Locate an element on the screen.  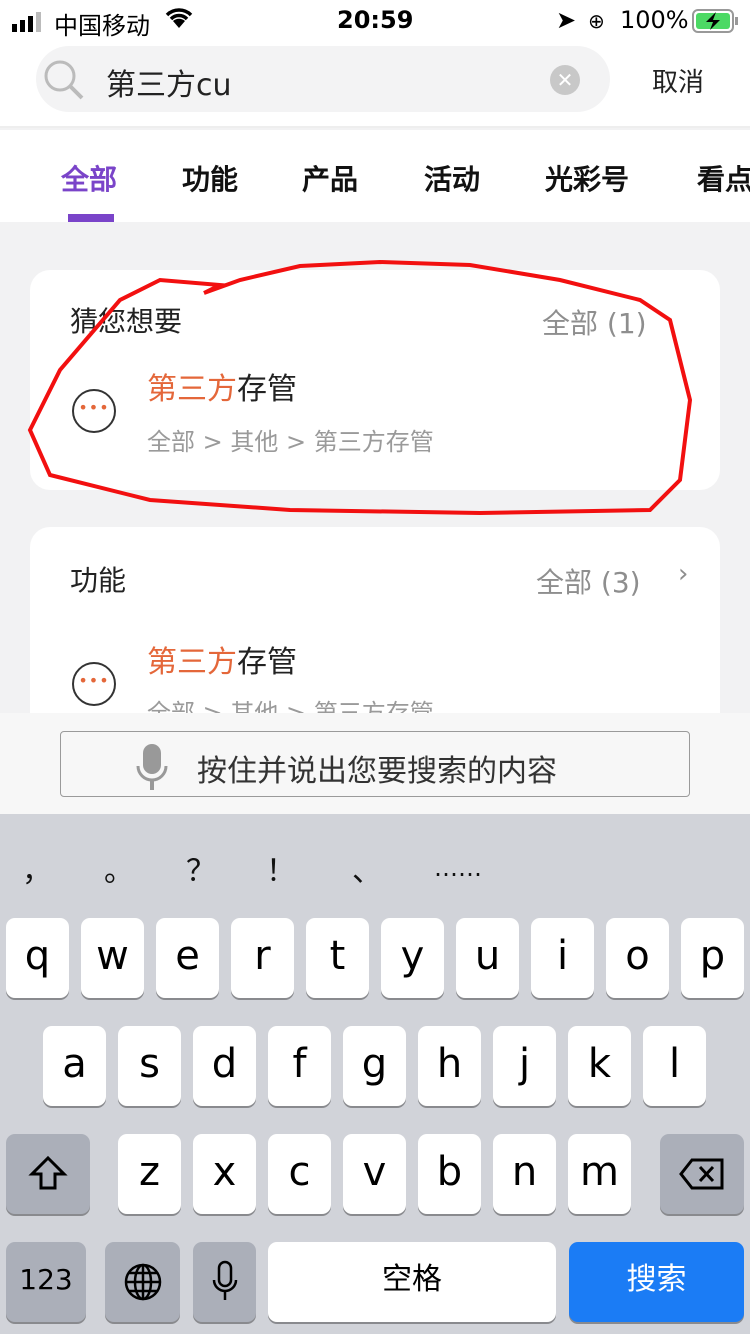
key-e: e is located at coordinates (187, 958).